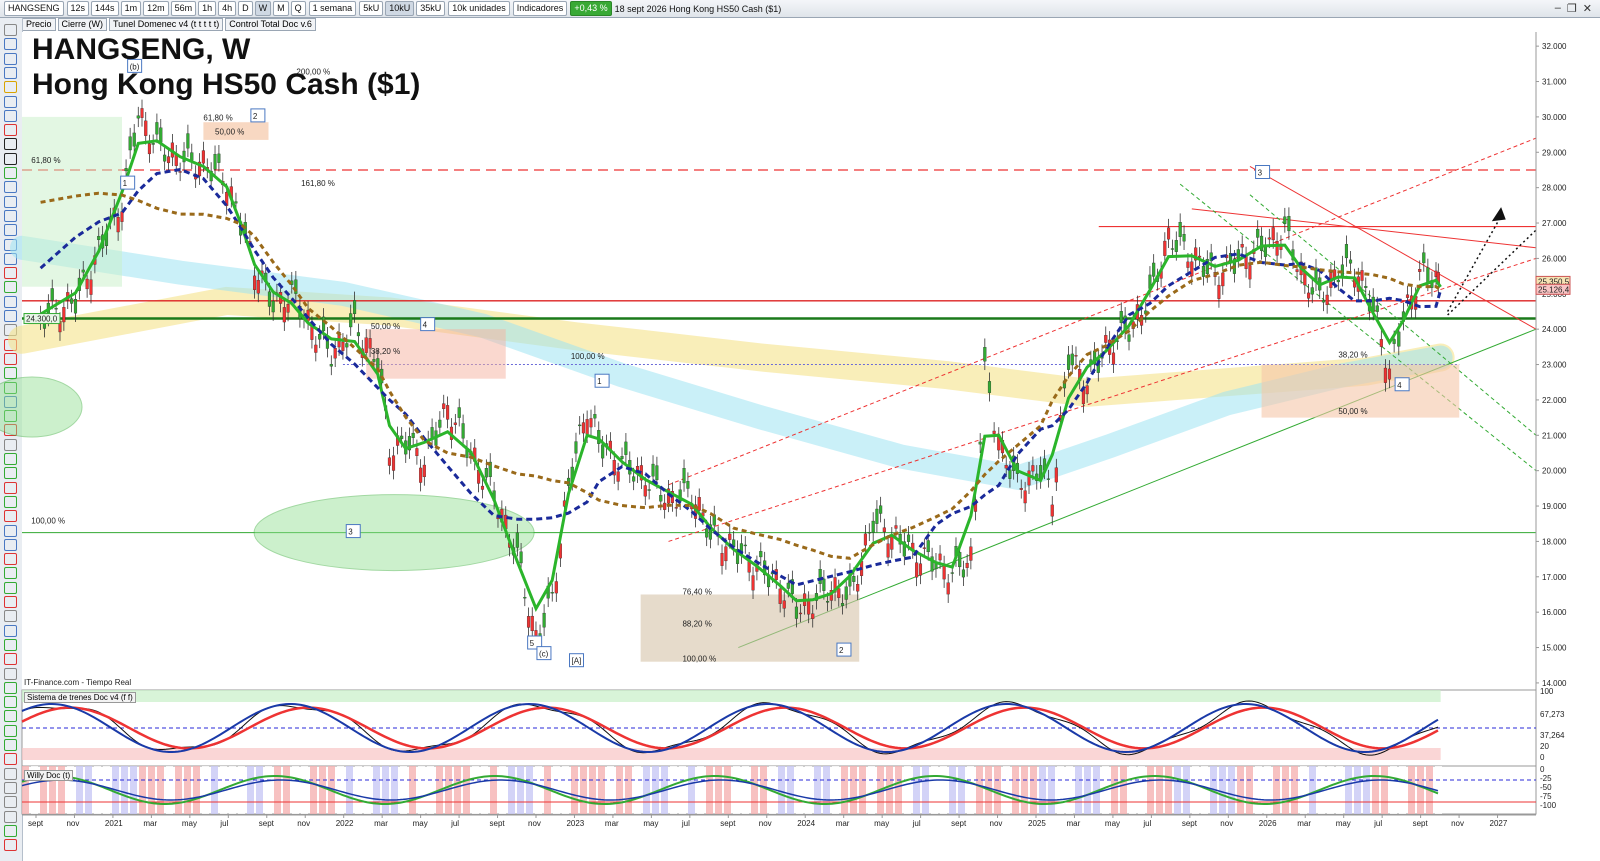 The height and width of the screenshot is (861, 1600). What do you see at coordinates (1552, 714) in the screenshot?
I see `osc1-axis-label: 67,273` at bounding box center [1552, 714].